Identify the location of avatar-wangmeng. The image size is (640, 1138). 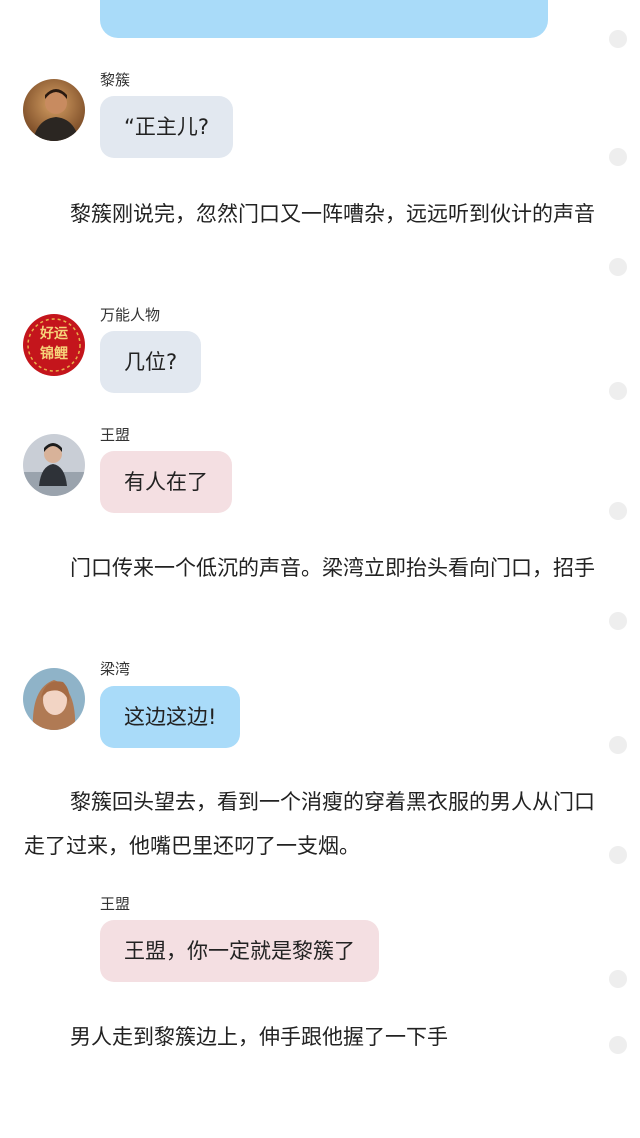
(54, 465).